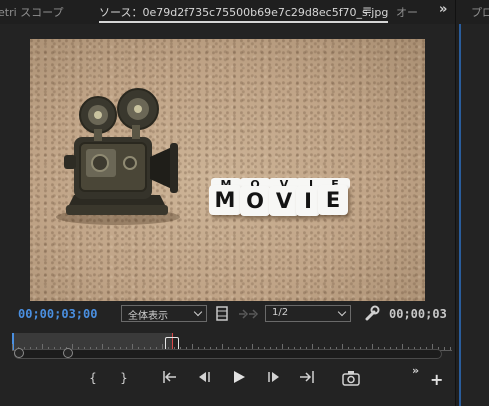 This screenshot has height=406, width=489. I want to click on letter-die: O, so click(255, 201).